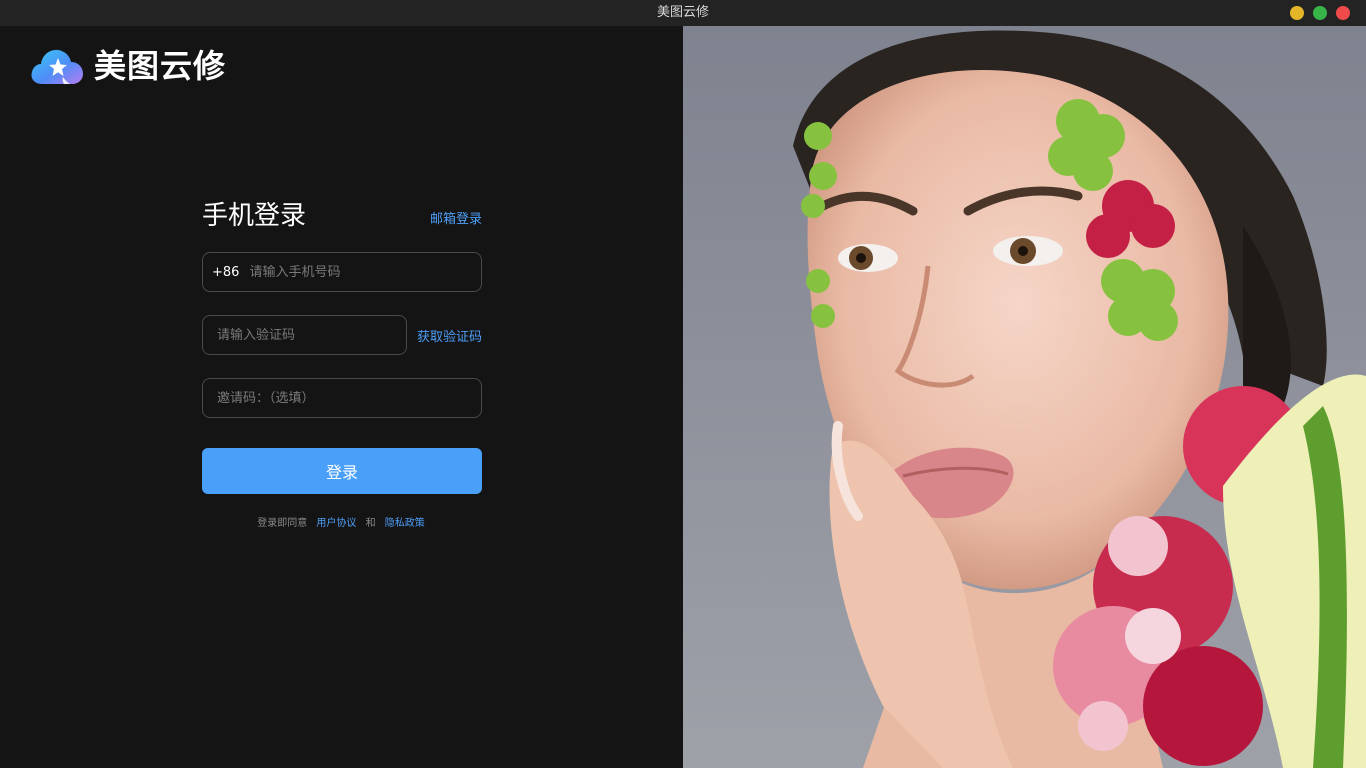 The image size is (1366, 768). What do you see at coordinates (370, 523) in the screenshot?
I see `agreement-and: 和` at bounding box center [370, 523].